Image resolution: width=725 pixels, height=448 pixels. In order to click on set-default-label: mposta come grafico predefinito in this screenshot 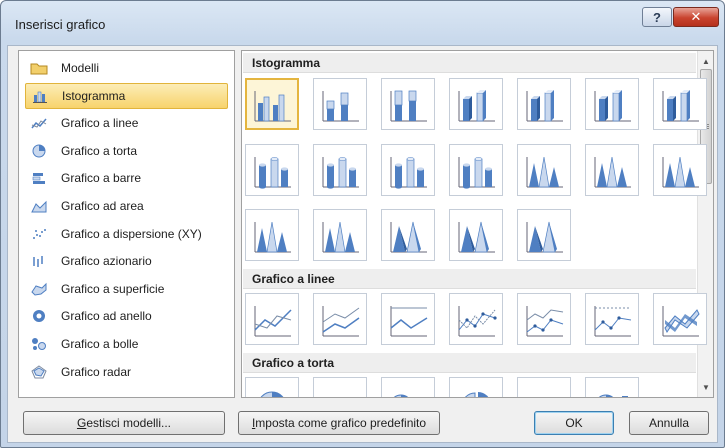, I will do `click(341, 423)`.